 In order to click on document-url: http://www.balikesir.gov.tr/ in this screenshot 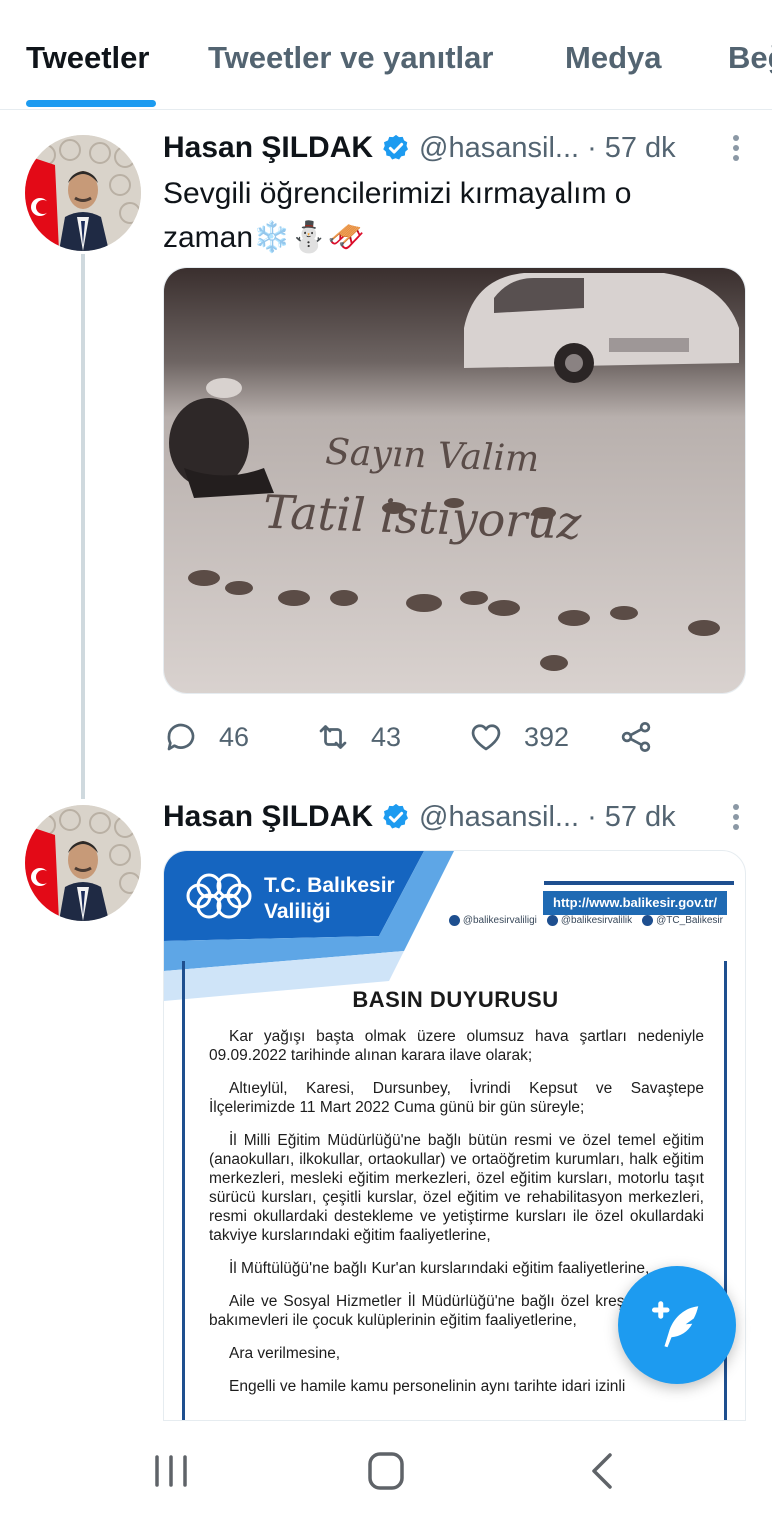, I will do `click(635, 903)`.